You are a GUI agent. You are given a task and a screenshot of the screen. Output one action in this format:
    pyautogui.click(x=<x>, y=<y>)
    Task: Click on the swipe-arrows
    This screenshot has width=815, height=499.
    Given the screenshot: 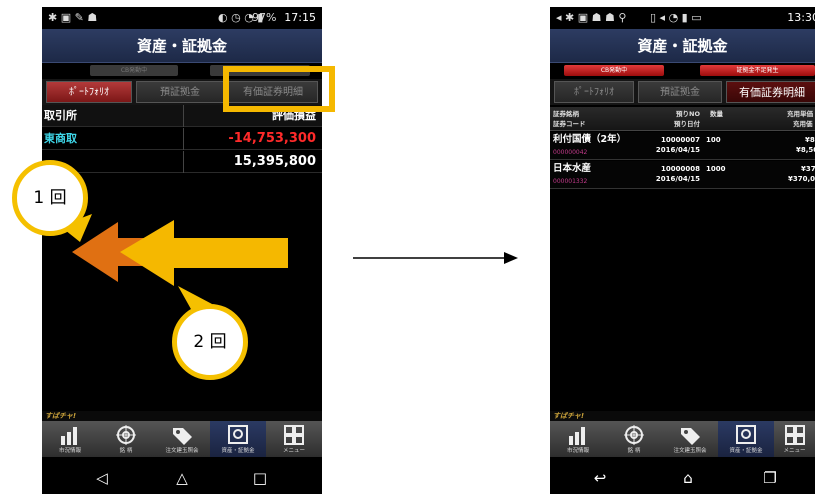 What is the action you would take?
    pyautogui.click(x=289, y=266)
    